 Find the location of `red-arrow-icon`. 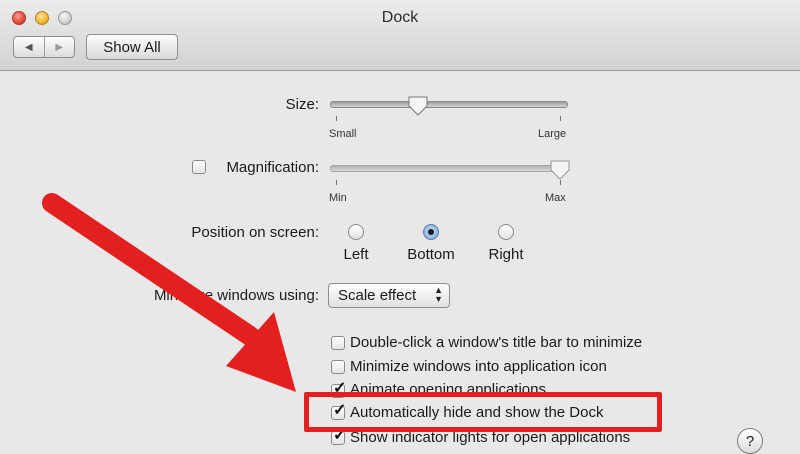

red-arrow-icon is located at coordinates (169, 292).